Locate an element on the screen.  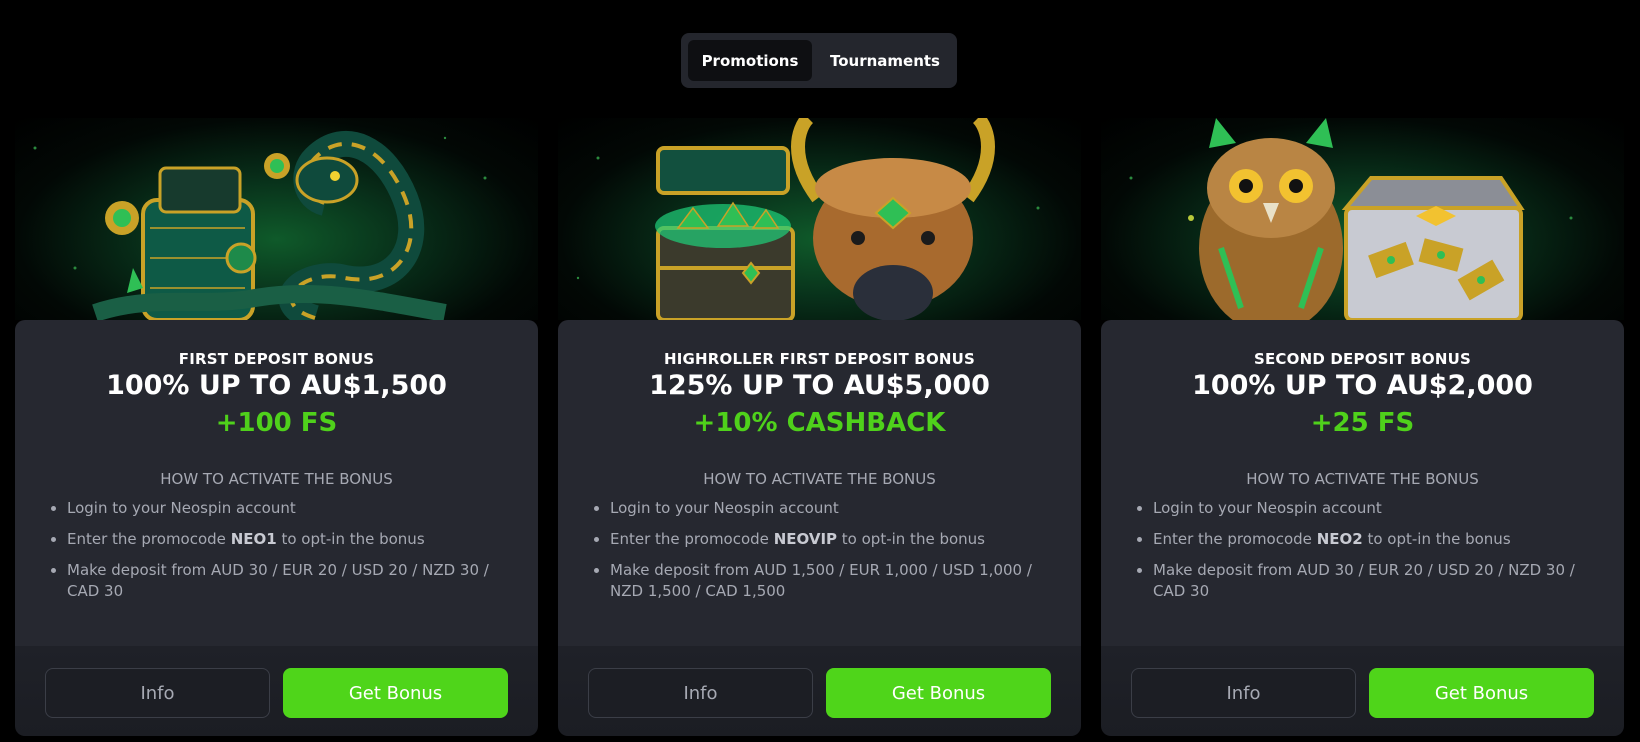
bull-chest-illustration is located at coordinates (819, 219).